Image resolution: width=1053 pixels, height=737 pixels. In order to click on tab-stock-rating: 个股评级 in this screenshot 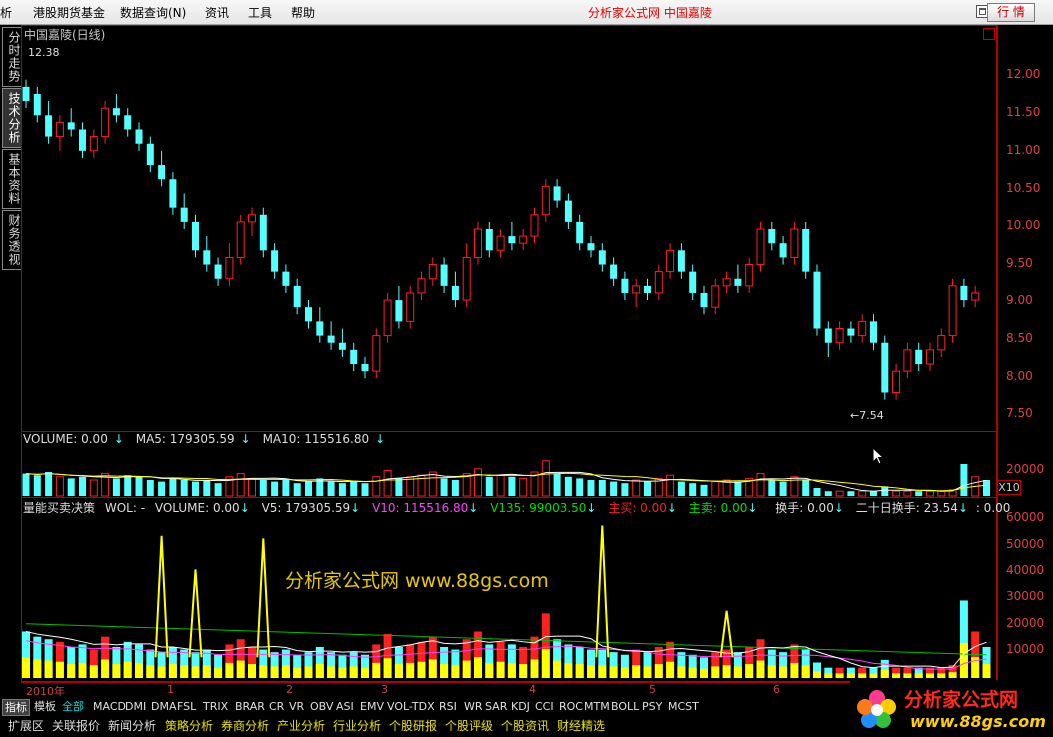, I will do `click(469, 726)`.